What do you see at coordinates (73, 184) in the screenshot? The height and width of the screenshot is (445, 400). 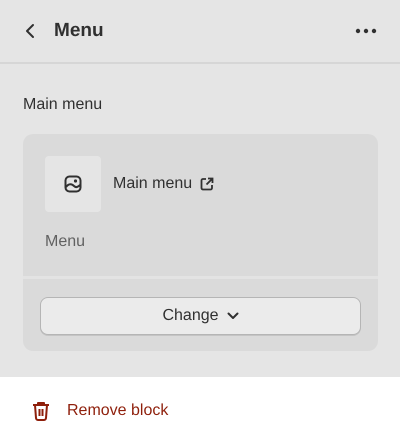 I see `image-icon` at bounding box center [73, 184].